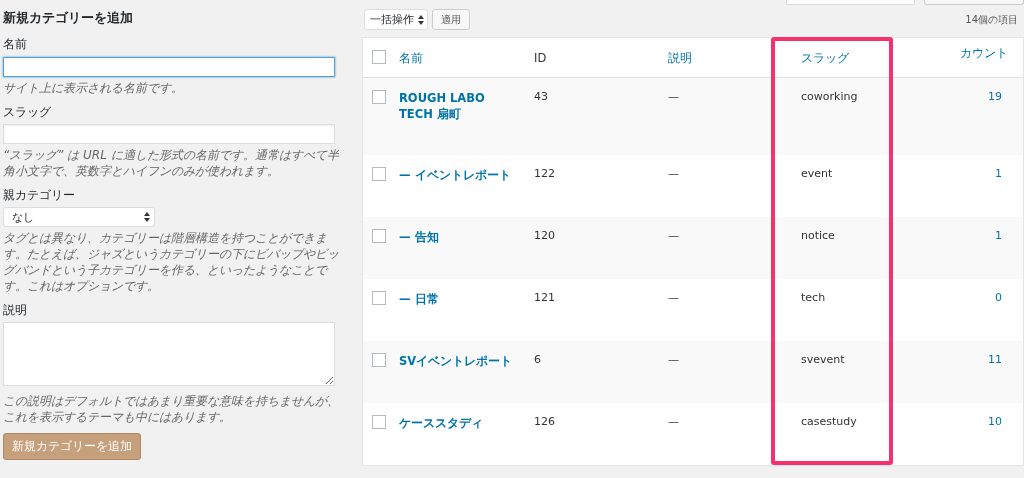  Describe the element at coordinates (27, 112) in the screenshot. I see `field-label: スラッグ` at that location.